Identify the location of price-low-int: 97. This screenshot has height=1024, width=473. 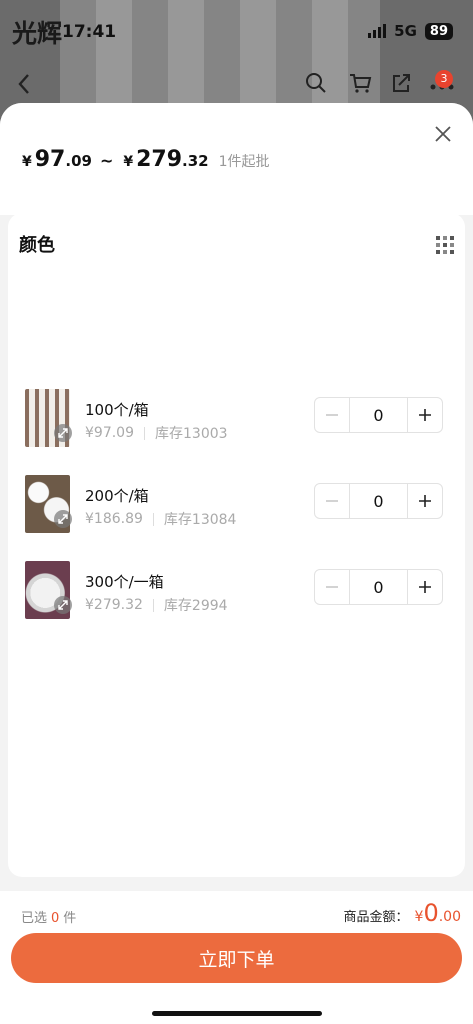
(50, 159).